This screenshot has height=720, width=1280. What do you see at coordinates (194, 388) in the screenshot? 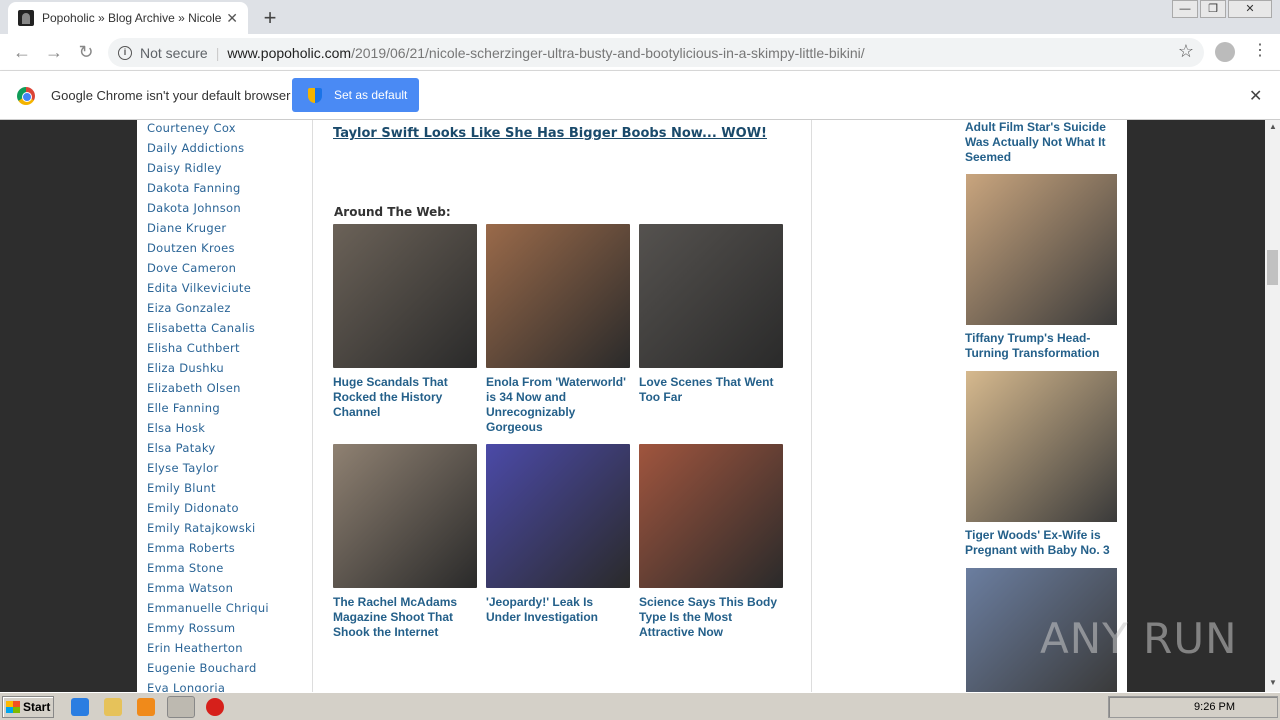
I see `category-link: Elizabeth Olsen` at bounding box center [194, 388].